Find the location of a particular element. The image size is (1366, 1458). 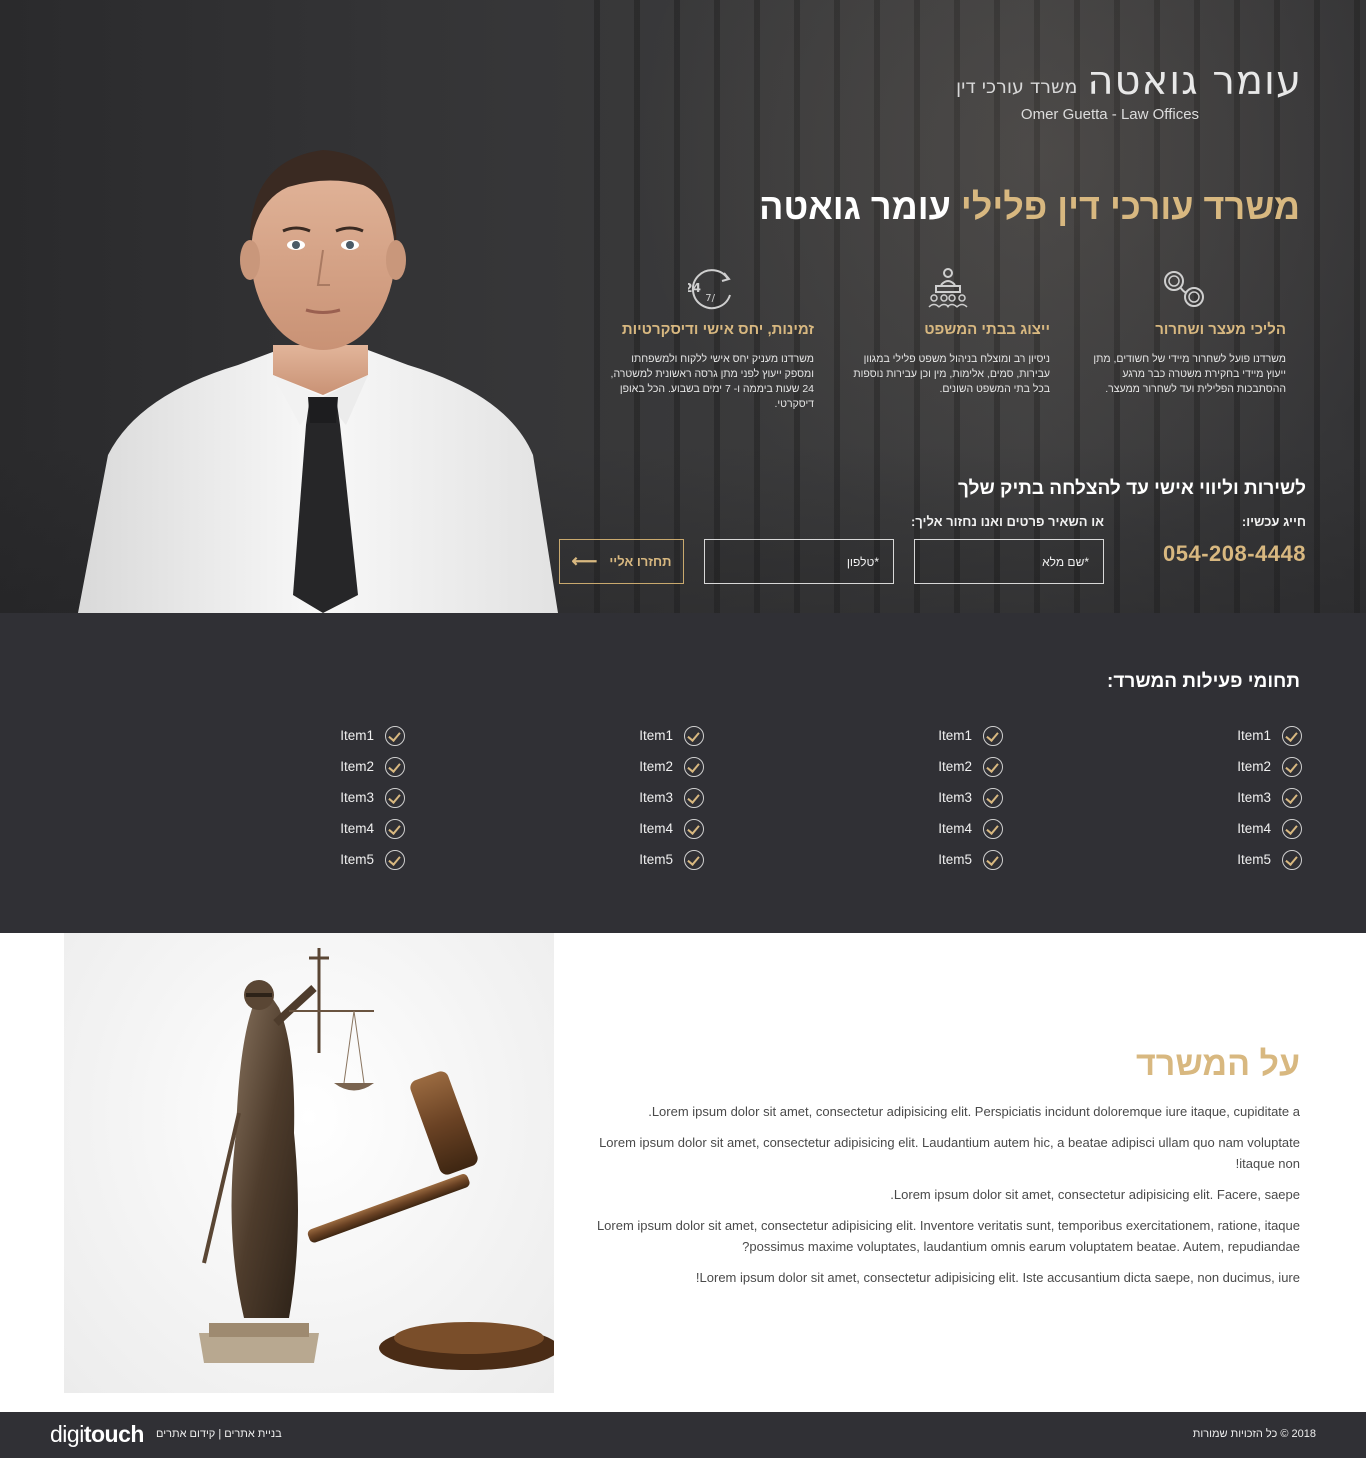

digitouch-logo: digitouch is located at coordinates (97, 1434).